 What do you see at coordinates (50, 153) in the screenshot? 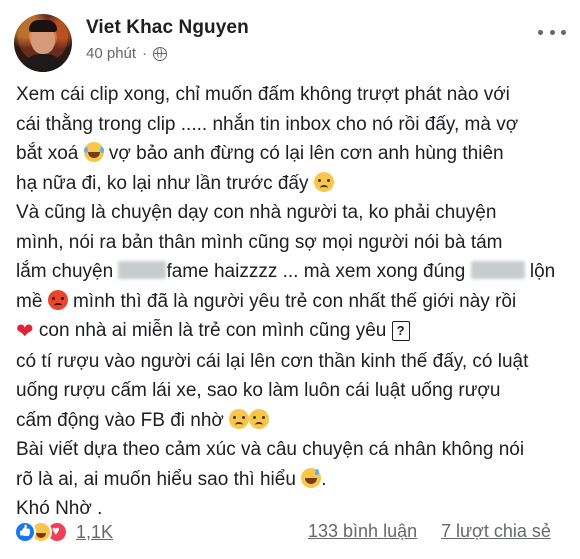
I see `post-text-segment: bắt xoá` at bounding box center [50, 153].